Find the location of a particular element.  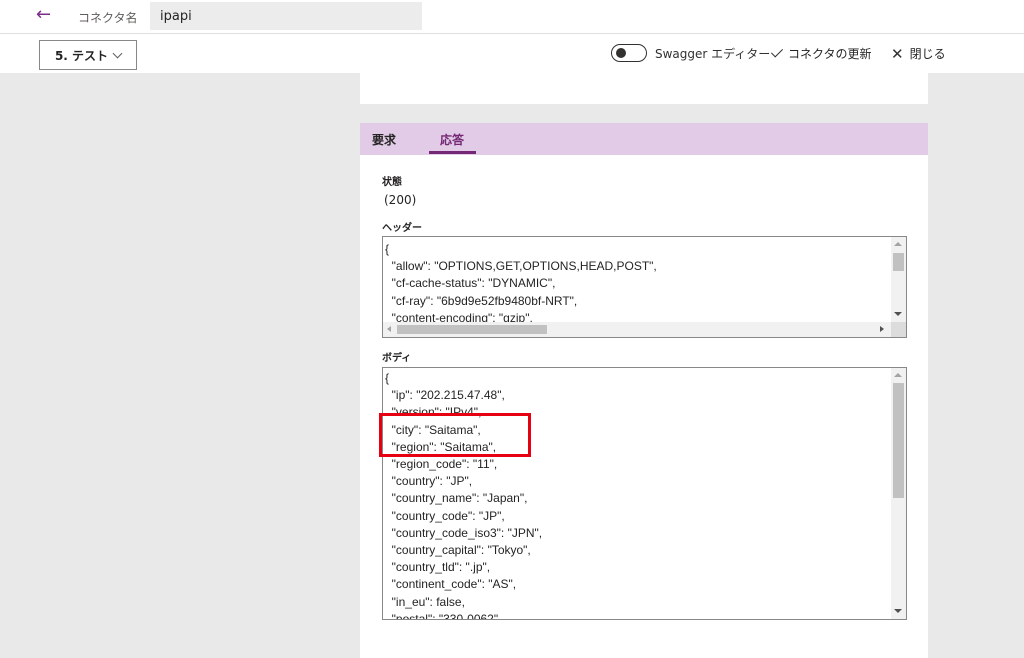

headers-vertical-scrollbar is located at coordinates (898, 280).